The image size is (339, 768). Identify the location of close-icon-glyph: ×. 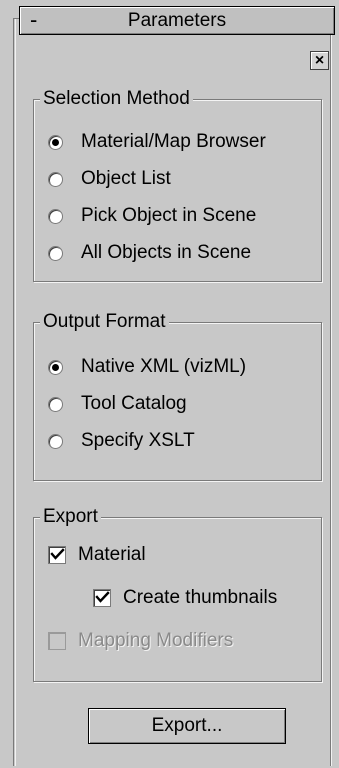
(319, 60).